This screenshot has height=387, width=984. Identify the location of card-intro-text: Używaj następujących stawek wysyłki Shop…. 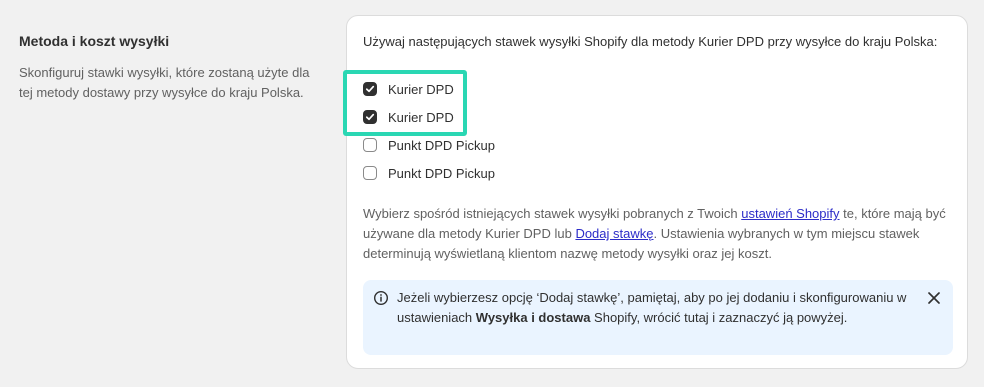
(650, 41).